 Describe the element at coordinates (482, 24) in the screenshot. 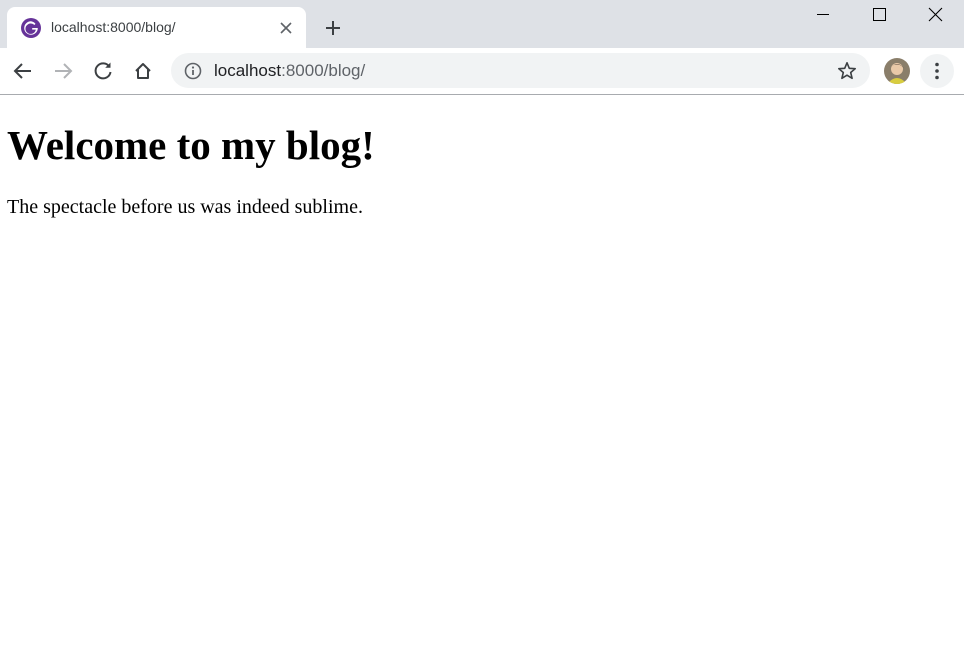

I see `tab-strip: localhost:8000/blog/` at that location.